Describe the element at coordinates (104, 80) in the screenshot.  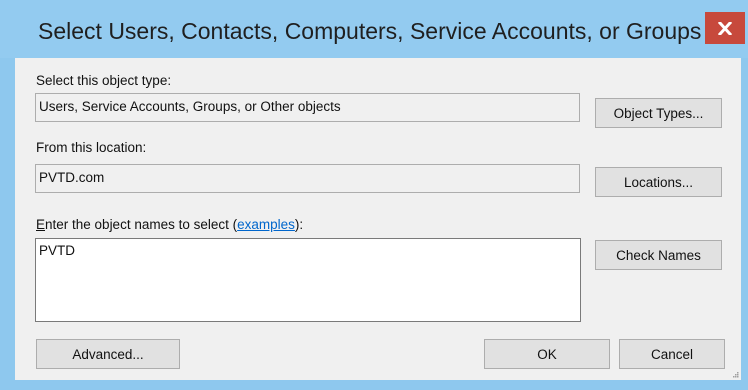
I see `object-type-label: Select this object type:` at that location.